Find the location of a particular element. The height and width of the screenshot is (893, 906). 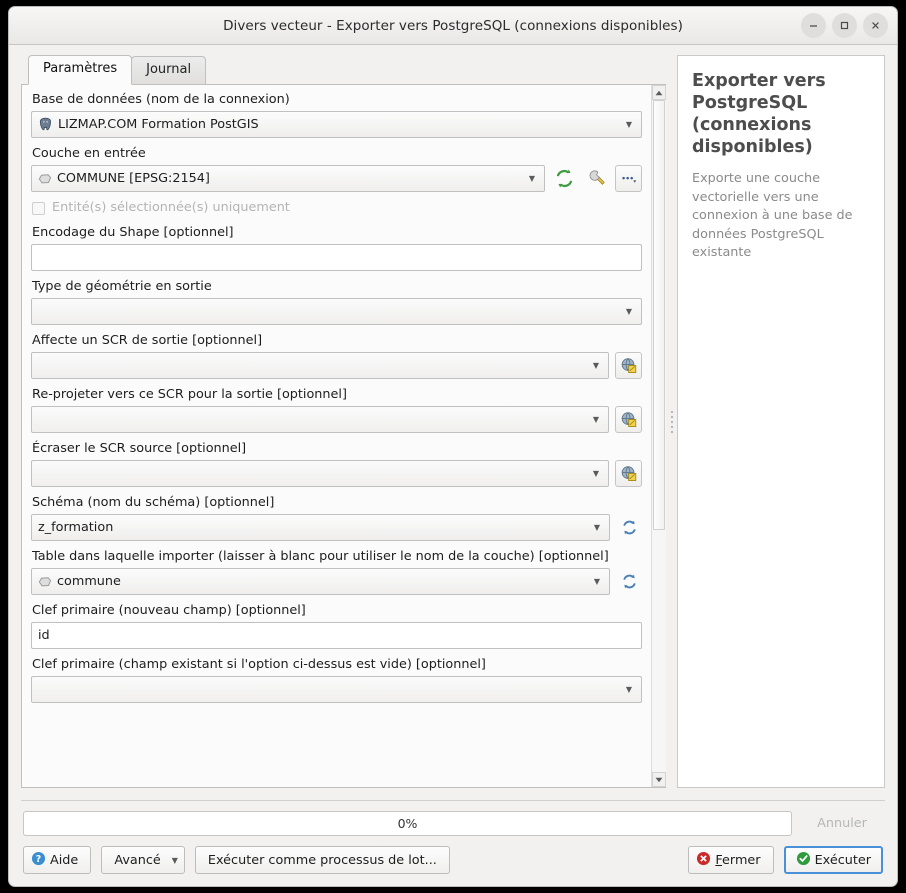

close-button: Fermer is located at coordinates (731, 860).